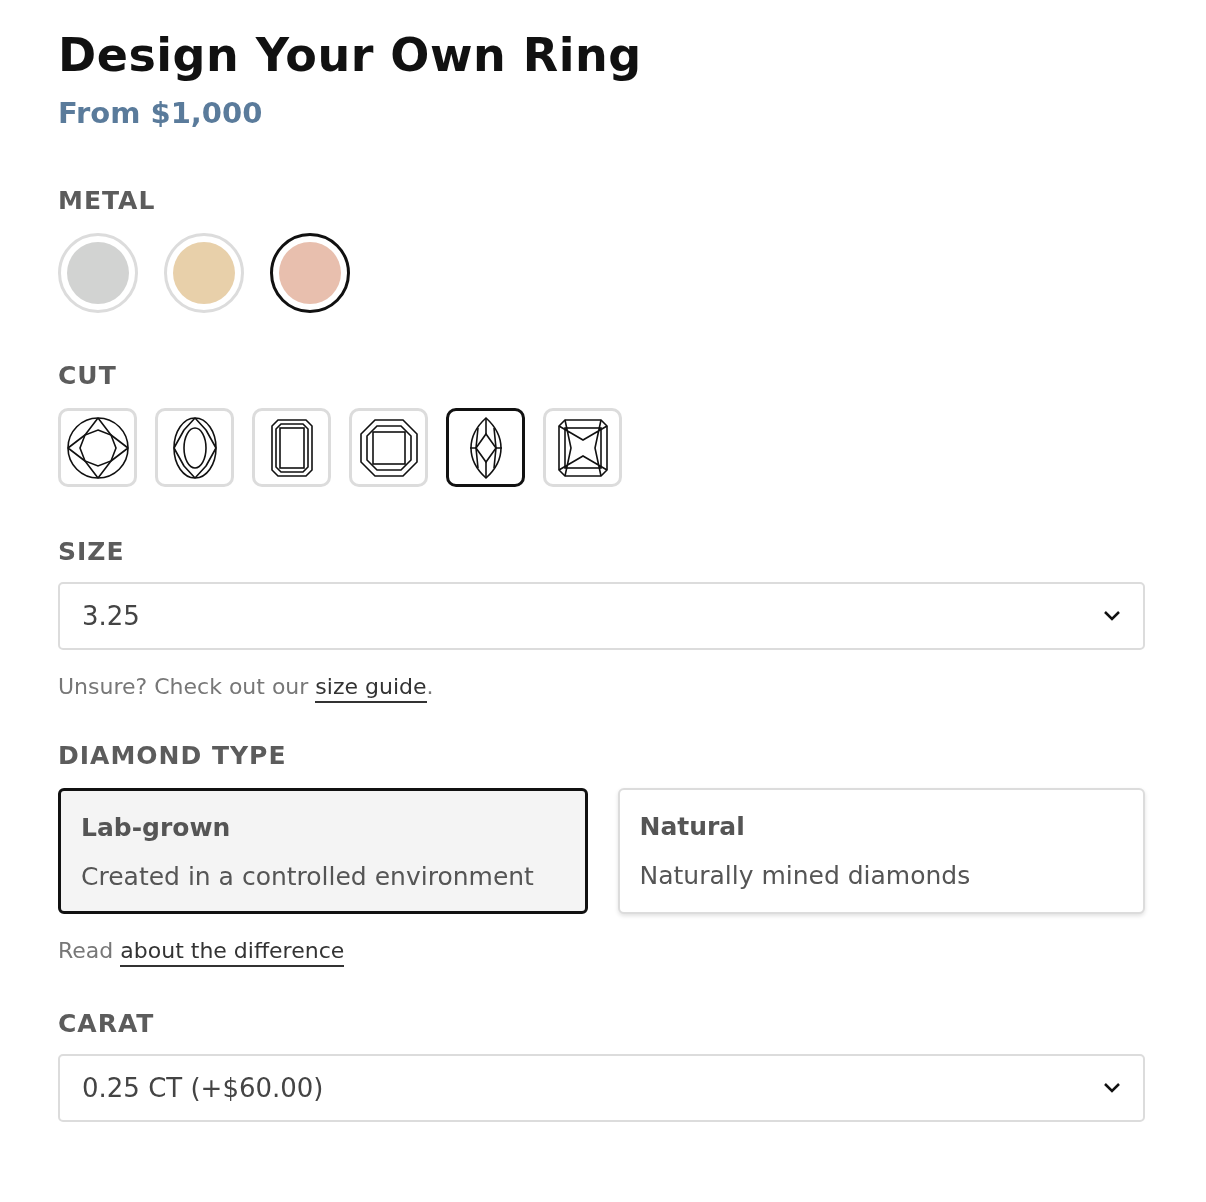  I want to click on section-label: SIZE, so click(92, 551).